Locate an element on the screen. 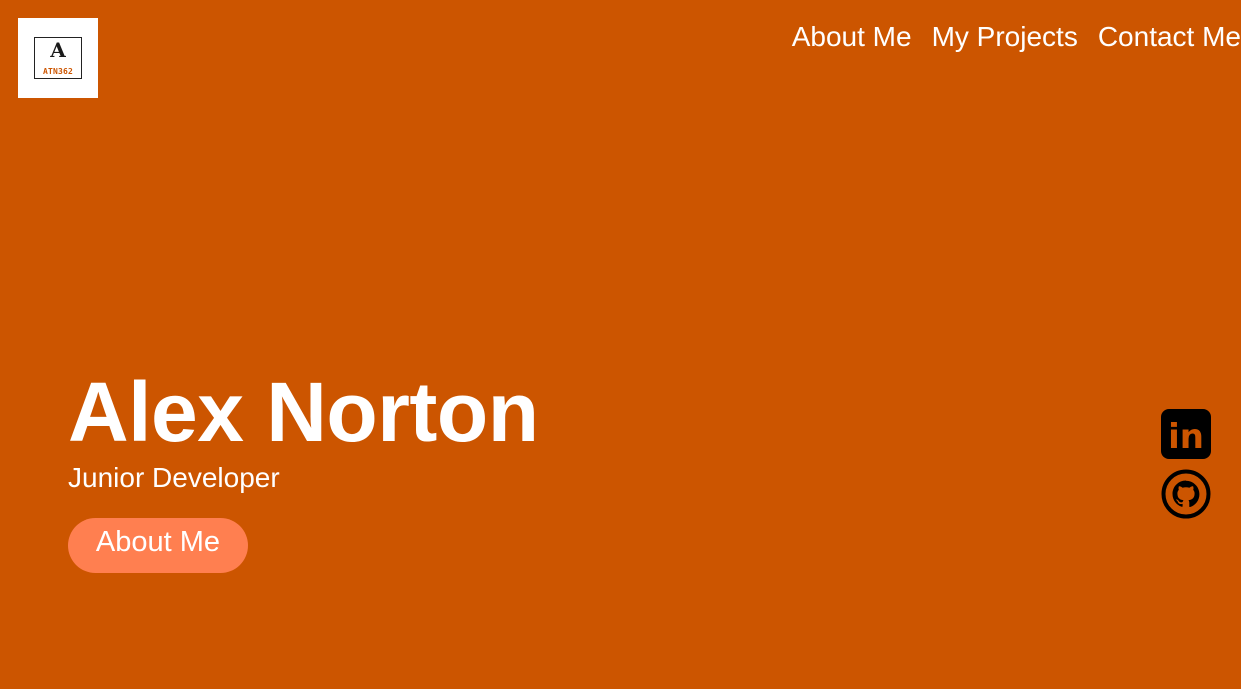  main-nav: About Me My Projects Contact Me is located at coordinates (1016, 37).